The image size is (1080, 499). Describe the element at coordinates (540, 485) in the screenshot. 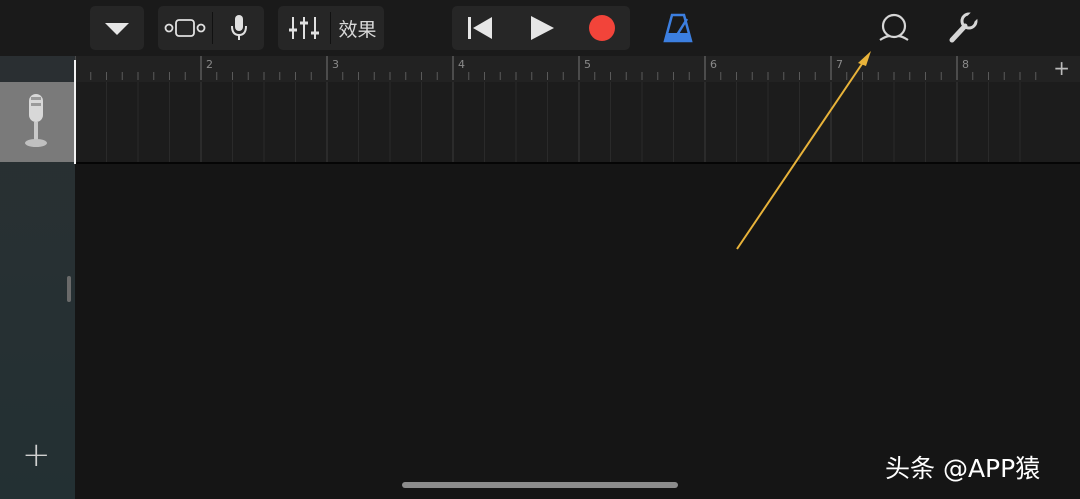

I see `home-indicator` at that location.